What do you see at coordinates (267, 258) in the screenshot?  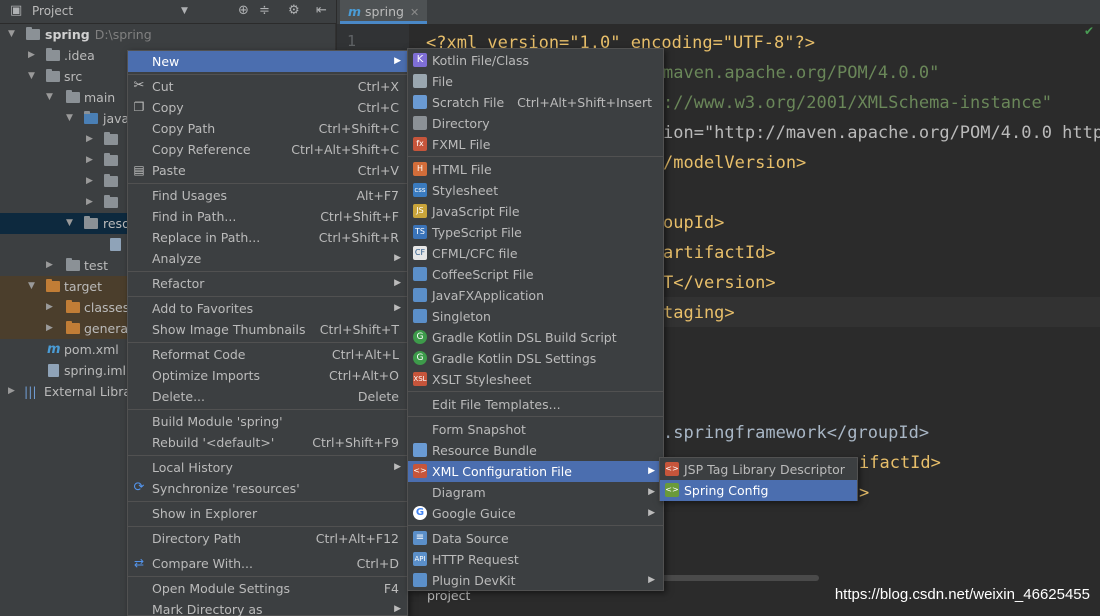 I see `menu-item-analyze: Analyze ▶` at bounding box center [267, 258].